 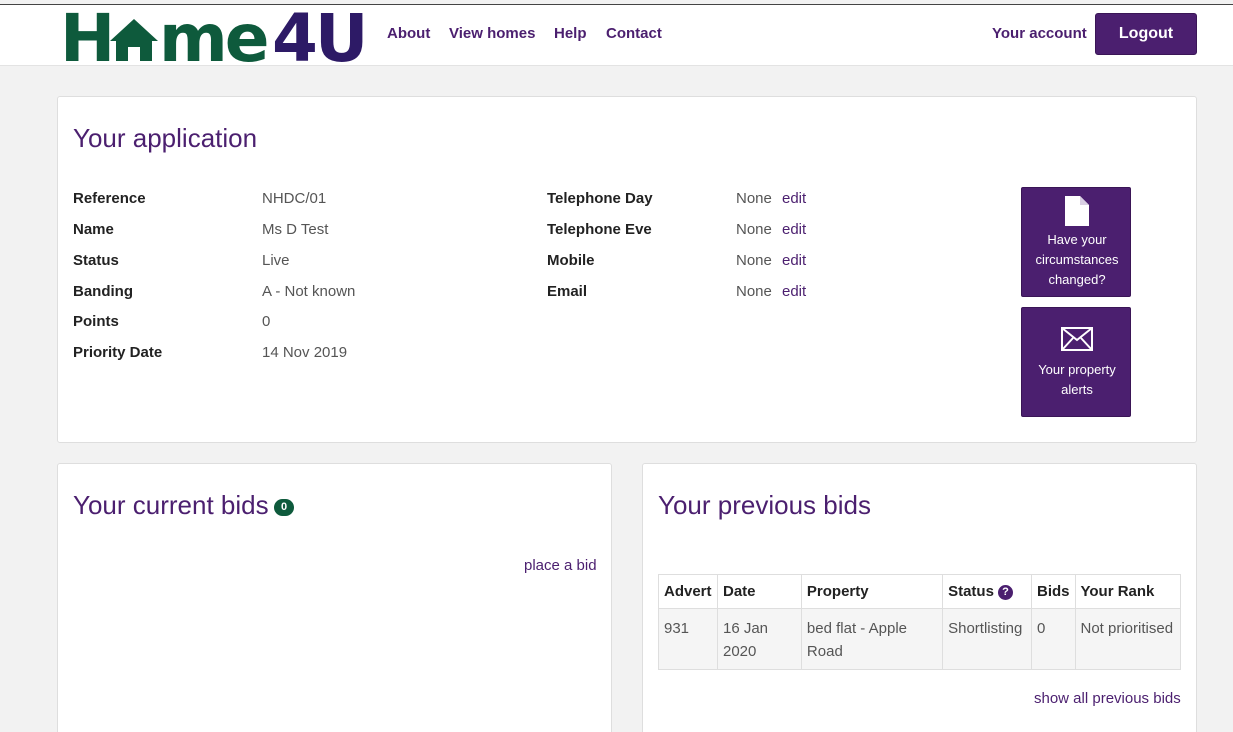 What do you see at coordinates (87, 35) in the screenshot?
I see `svg-text: H` at bounding box center [87, 35].